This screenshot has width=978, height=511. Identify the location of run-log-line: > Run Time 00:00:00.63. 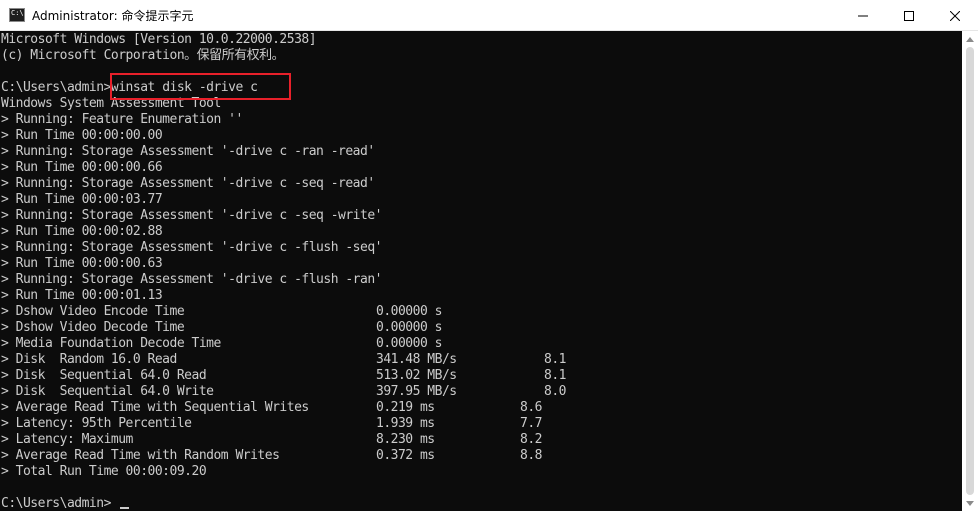
(82, 263).